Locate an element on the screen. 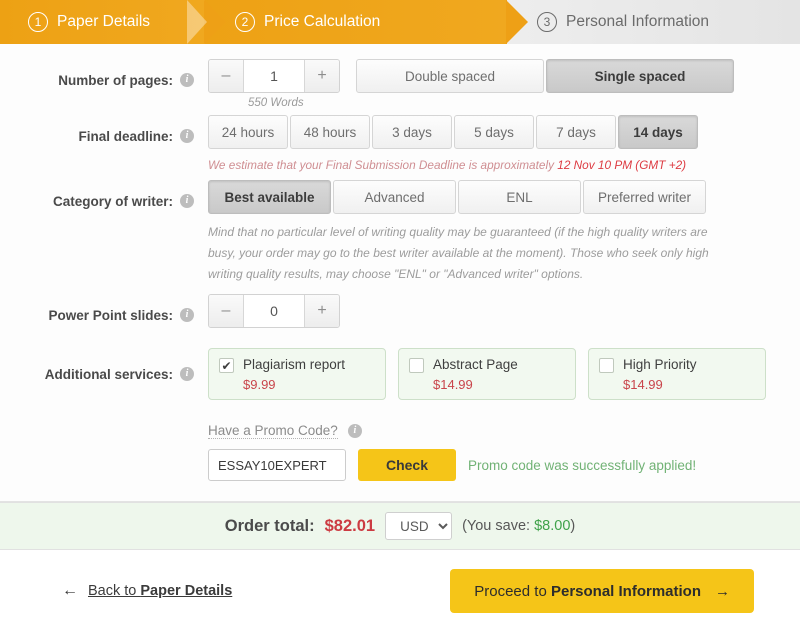 The height and width of the screenshot is (626, 800). deadline-option-14-days: 14 days is located at coordinates (658, 132).